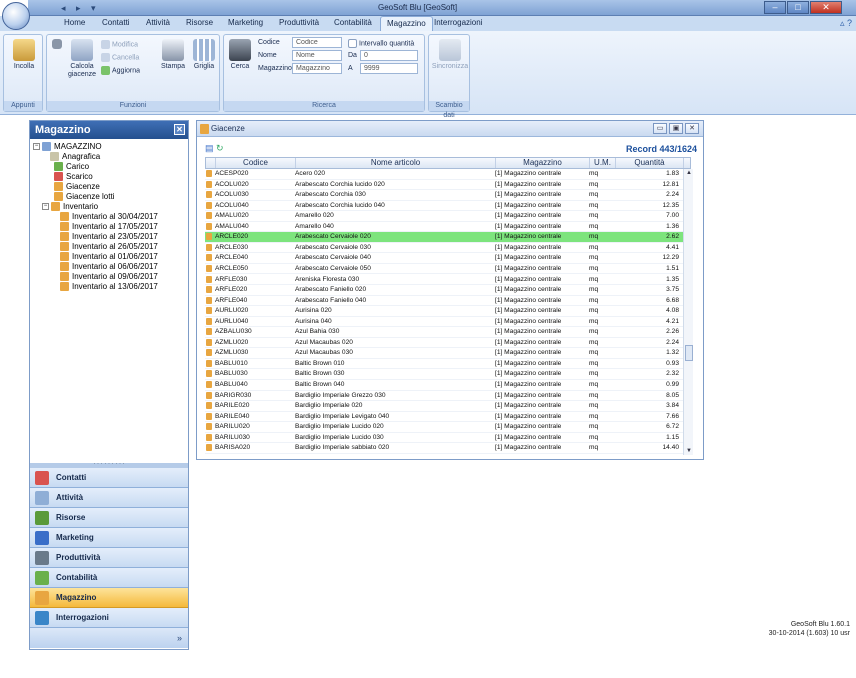 This screenshot has height=678, width=856. Describe the element at coordinates (119, 44) in the screenshot. I see `modifica-button: Modifica` at that location.